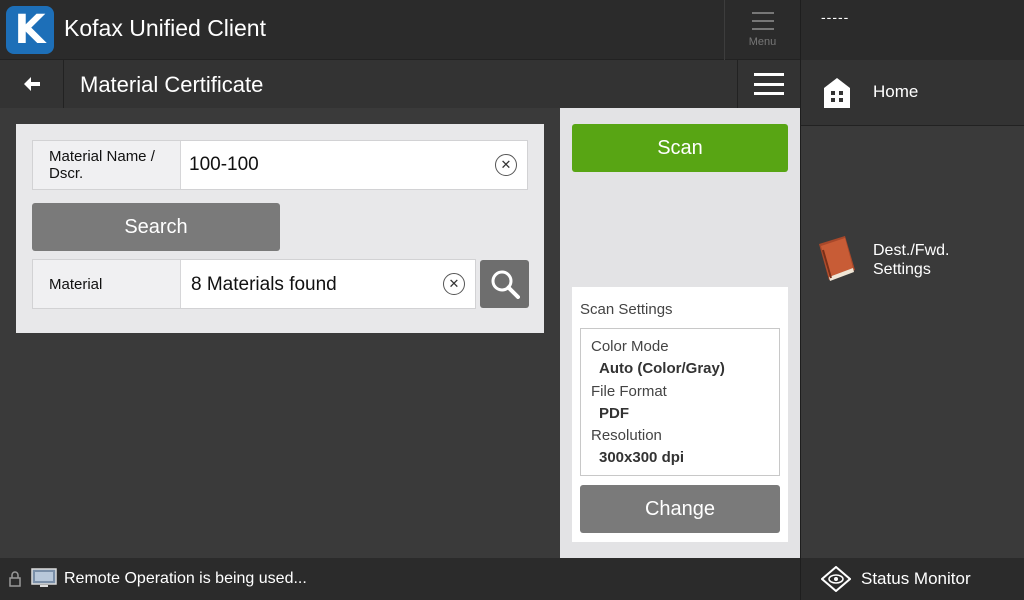  Describe the element at coordinates (107, 284) in the screenshot. I see `material-label: Material` at that location.